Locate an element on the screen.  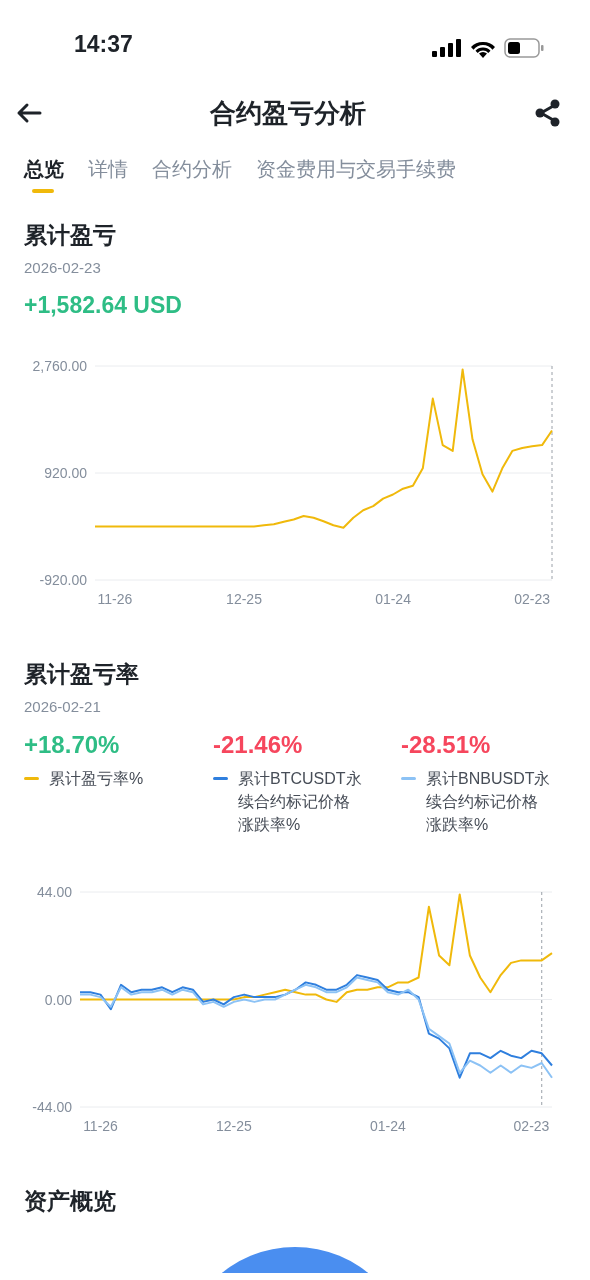
axis-tick-label: 44.00 is located at coordinates (54, 892).